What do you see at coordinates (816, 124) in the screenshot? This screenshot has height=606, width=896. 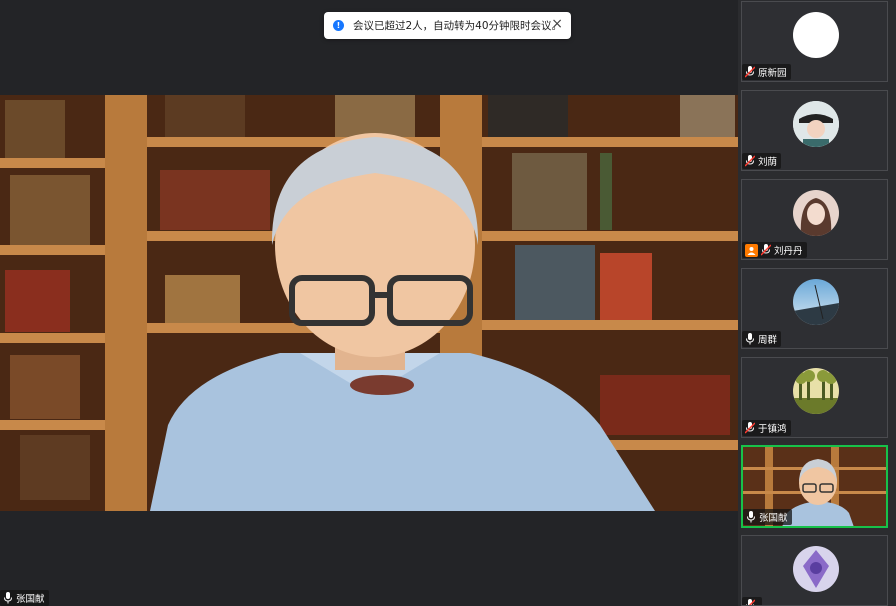 I see `person-photo-avatar` at bounding box center [816, 124].